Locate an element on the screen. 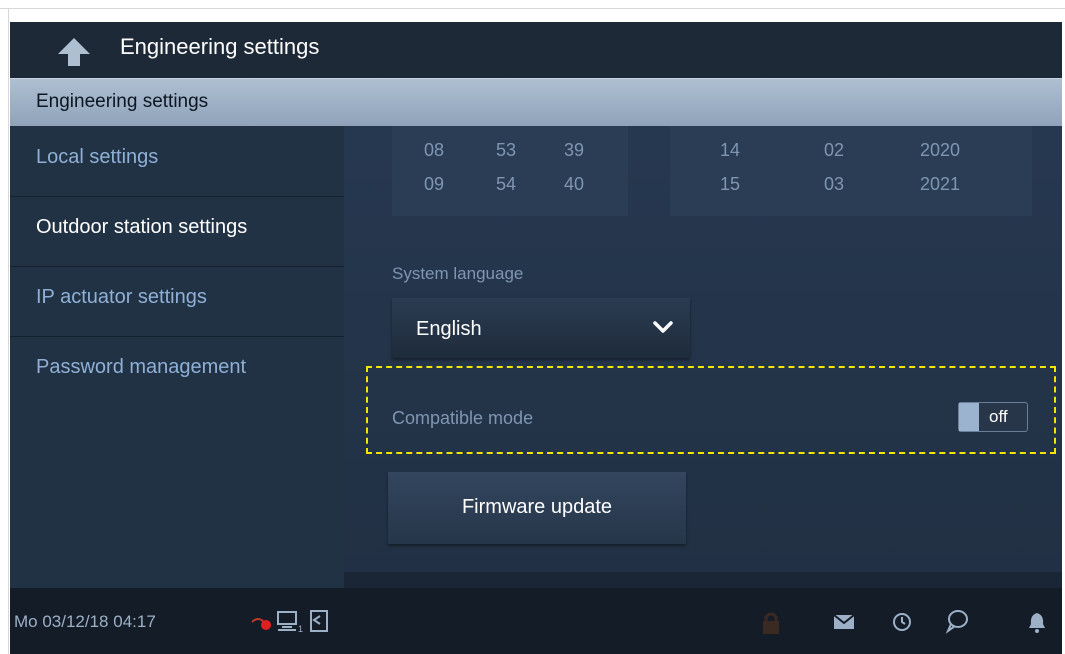 The height and width of the screenshot is (654, 1065). status-datetime: Mo 03/12/18 04:17 is located at coordinates (85, 621).